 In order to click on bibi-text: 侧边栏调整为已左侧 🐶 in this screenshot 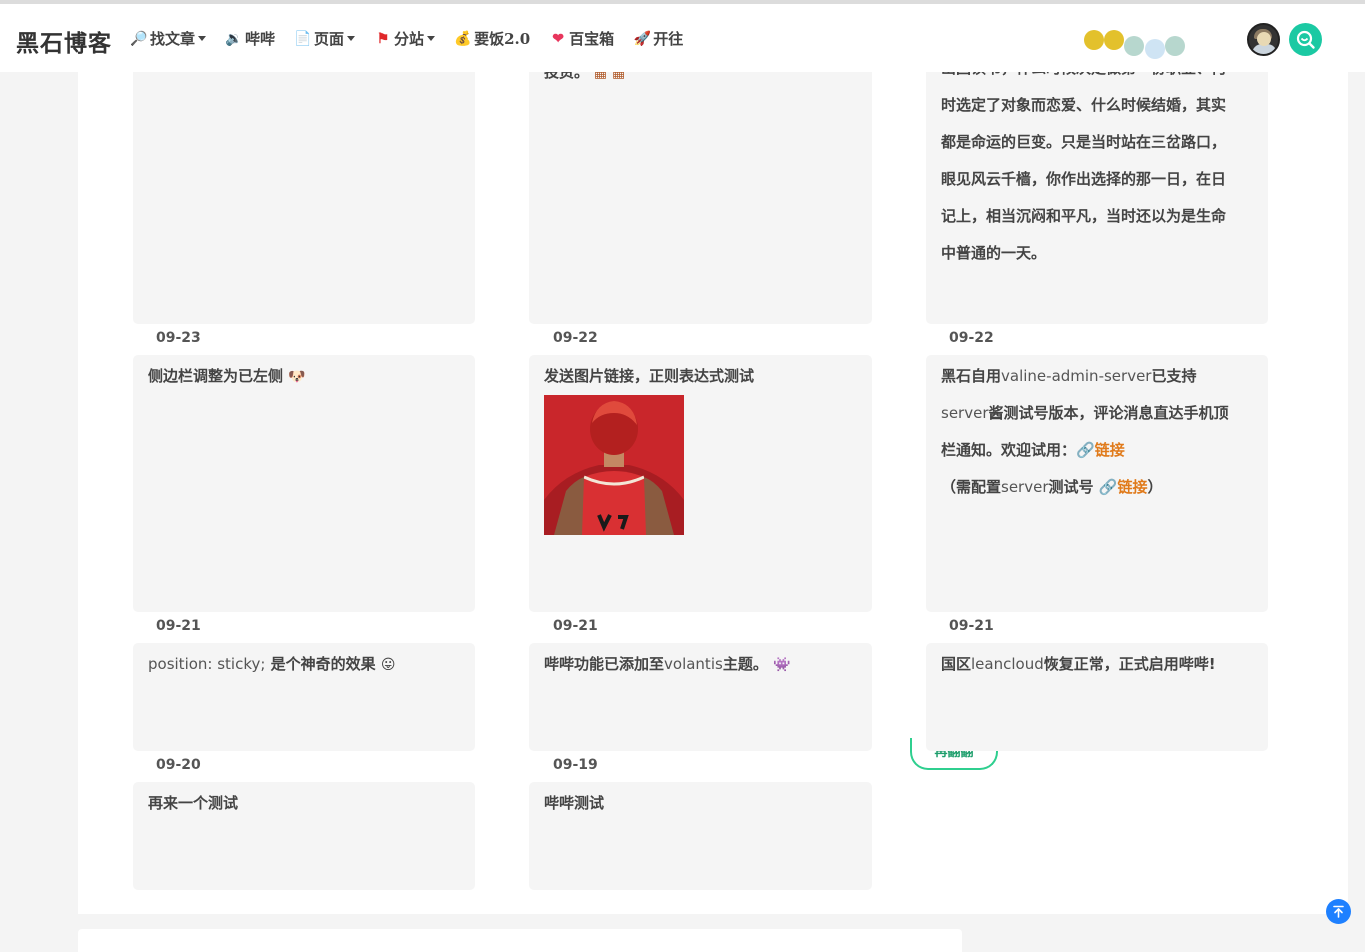, I will do `click(304, 377)`.